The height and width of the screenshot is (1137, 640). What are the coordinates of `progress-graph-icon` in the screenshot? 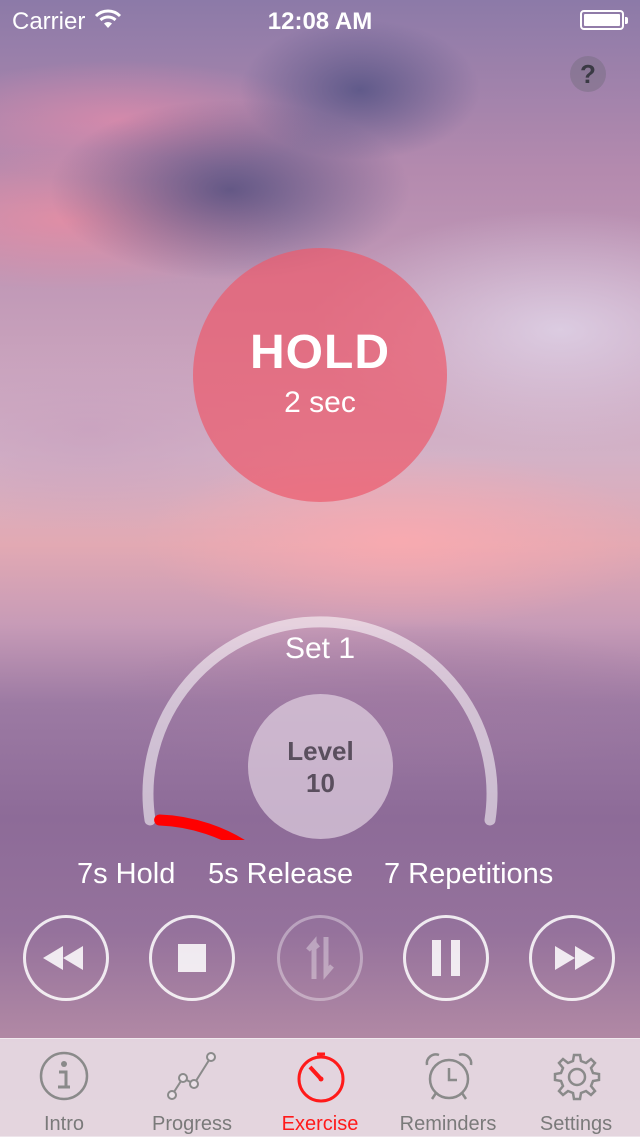 It's located at (191, 1076).